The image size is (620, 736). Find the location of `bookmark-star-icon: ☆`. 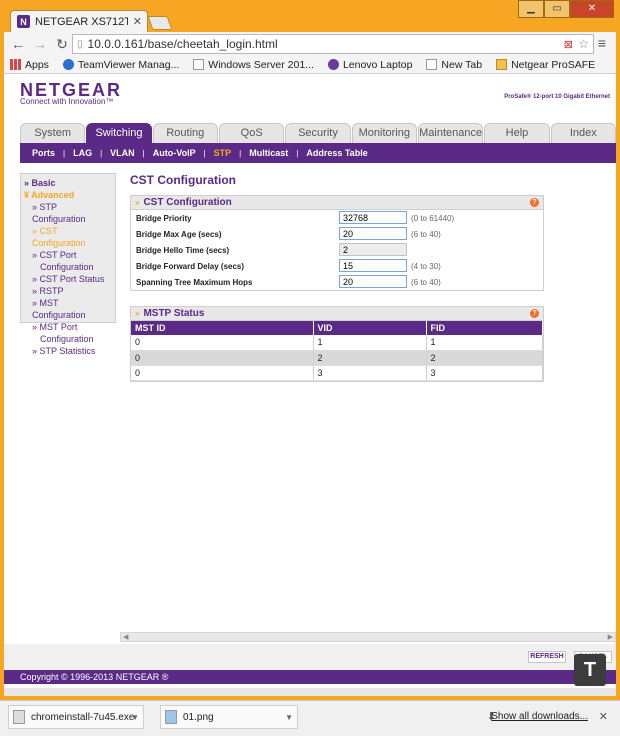

bookmark-star-icon: ☆ is located at coordinates (583, 44).